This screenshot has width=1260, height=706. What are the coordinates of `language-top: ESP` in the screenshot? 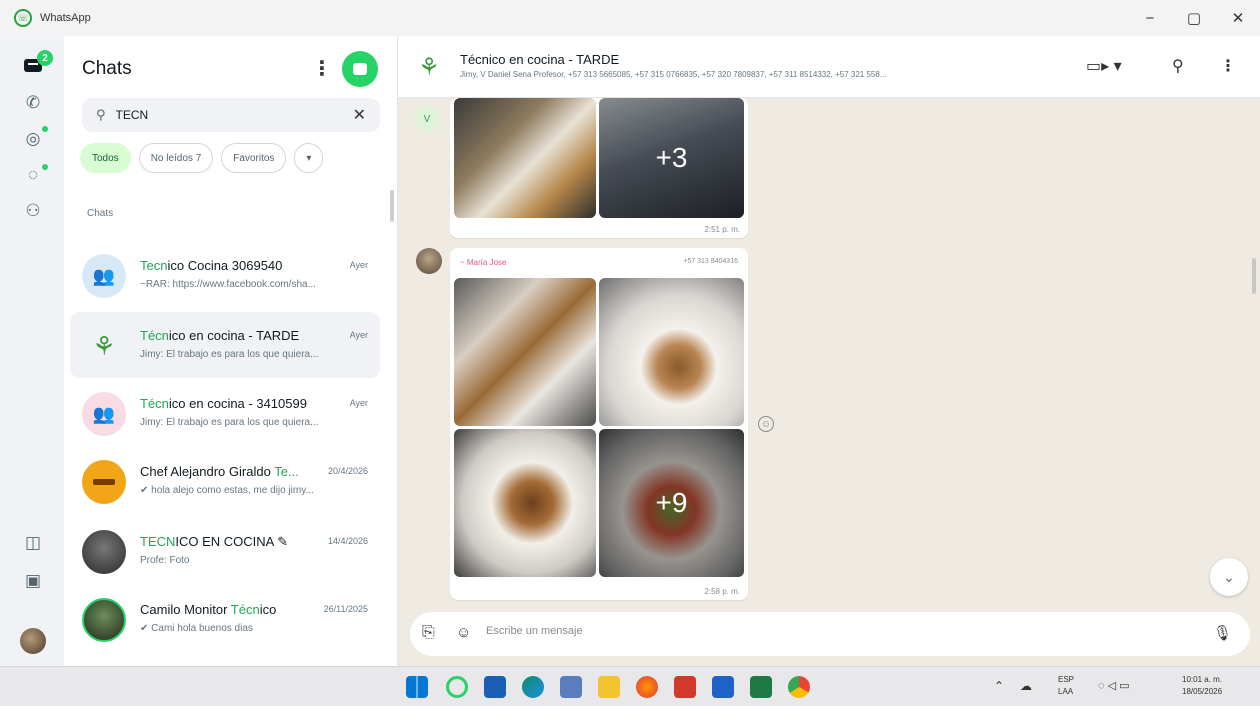 It's located at (1066, 679).